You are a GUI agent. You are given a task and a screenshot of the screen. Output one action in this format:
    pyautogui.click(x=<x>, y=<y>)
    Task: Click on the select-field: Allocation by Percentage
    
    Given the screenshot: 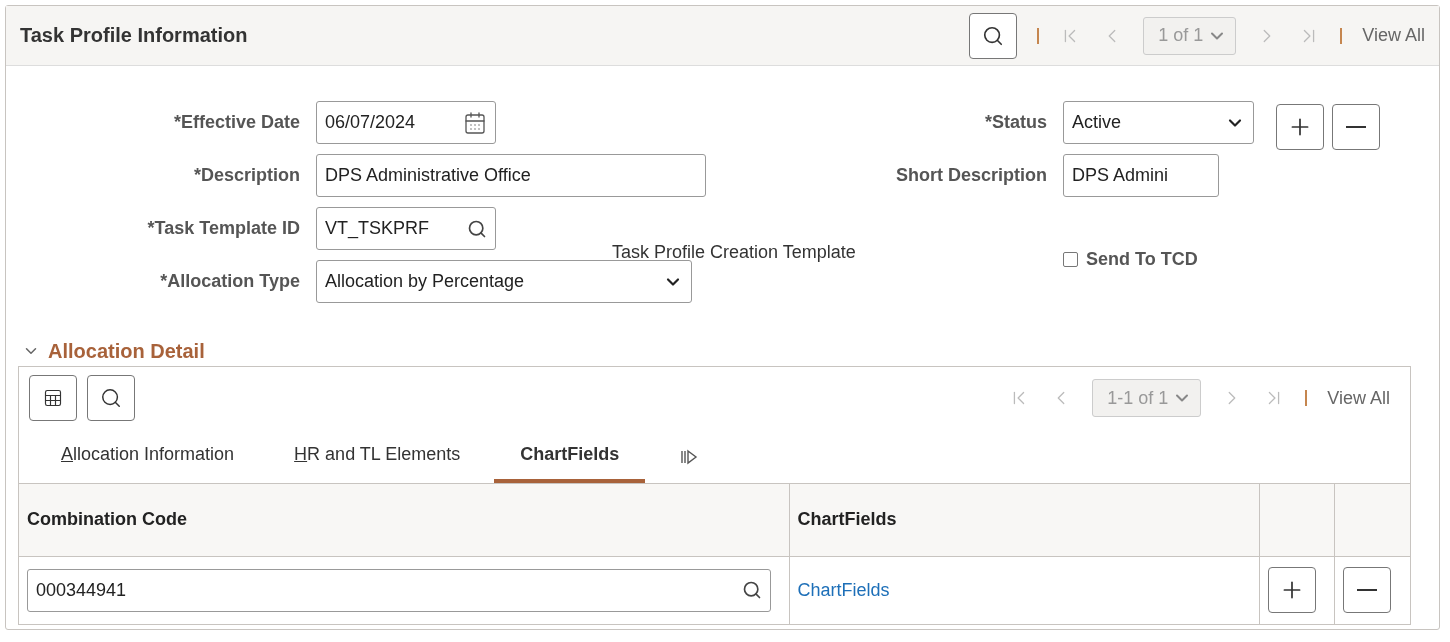 What is the action you would take?
    pyautogui.click(x=504, y=281)
    